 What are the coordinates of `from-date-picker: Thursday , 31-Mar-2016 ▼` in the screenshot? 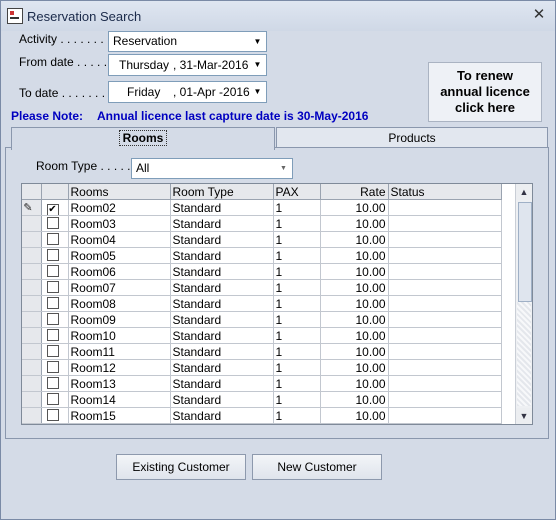 It's located at (187, 65).